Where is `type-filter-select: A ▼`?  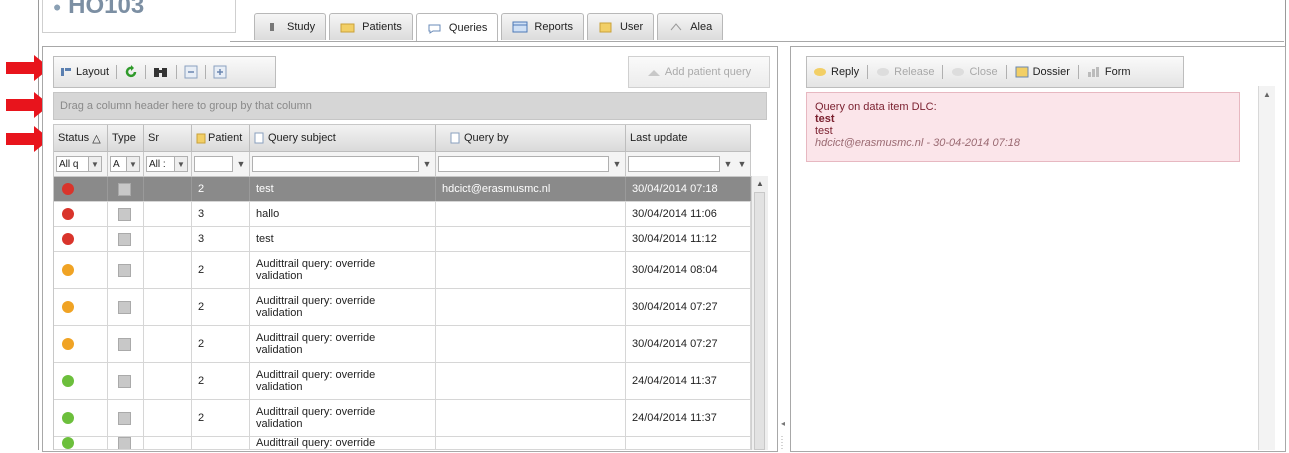
type-filter-select: A ▼ is located at coordinates (125, 164).